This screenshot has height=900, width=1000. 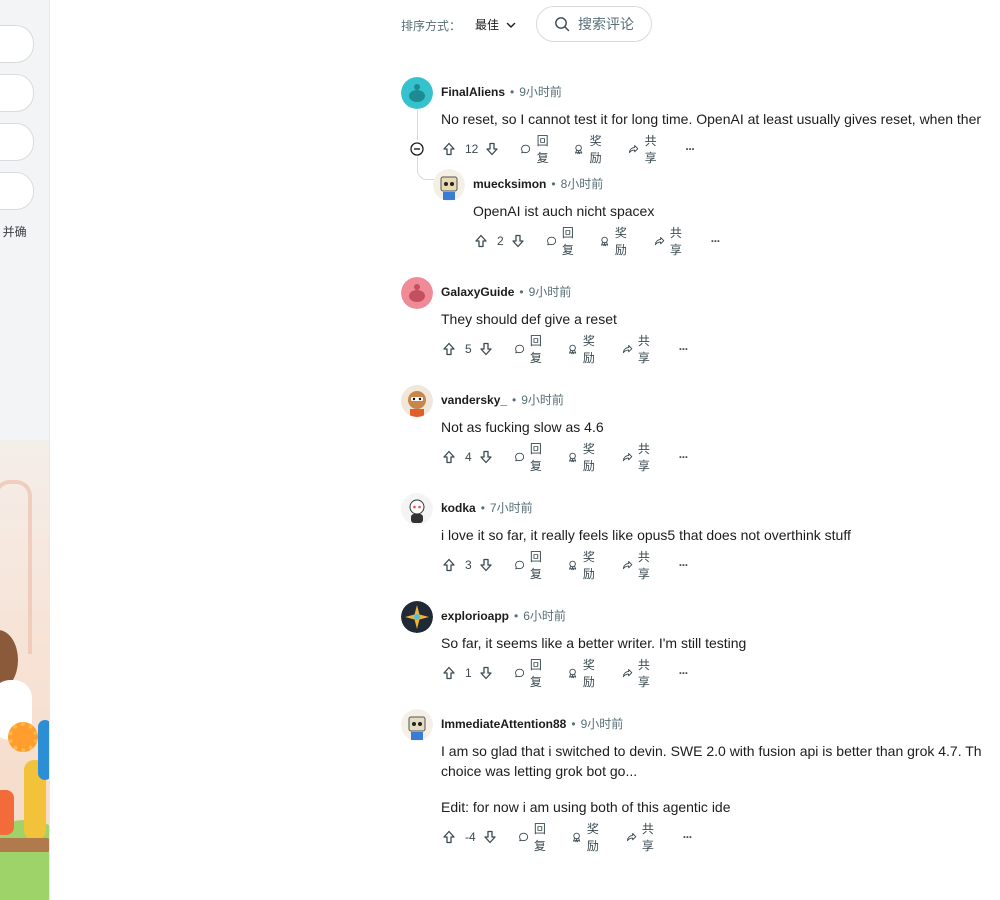 I want to click on comment-author: GalaxyGuide, so click(x=477, y=292).